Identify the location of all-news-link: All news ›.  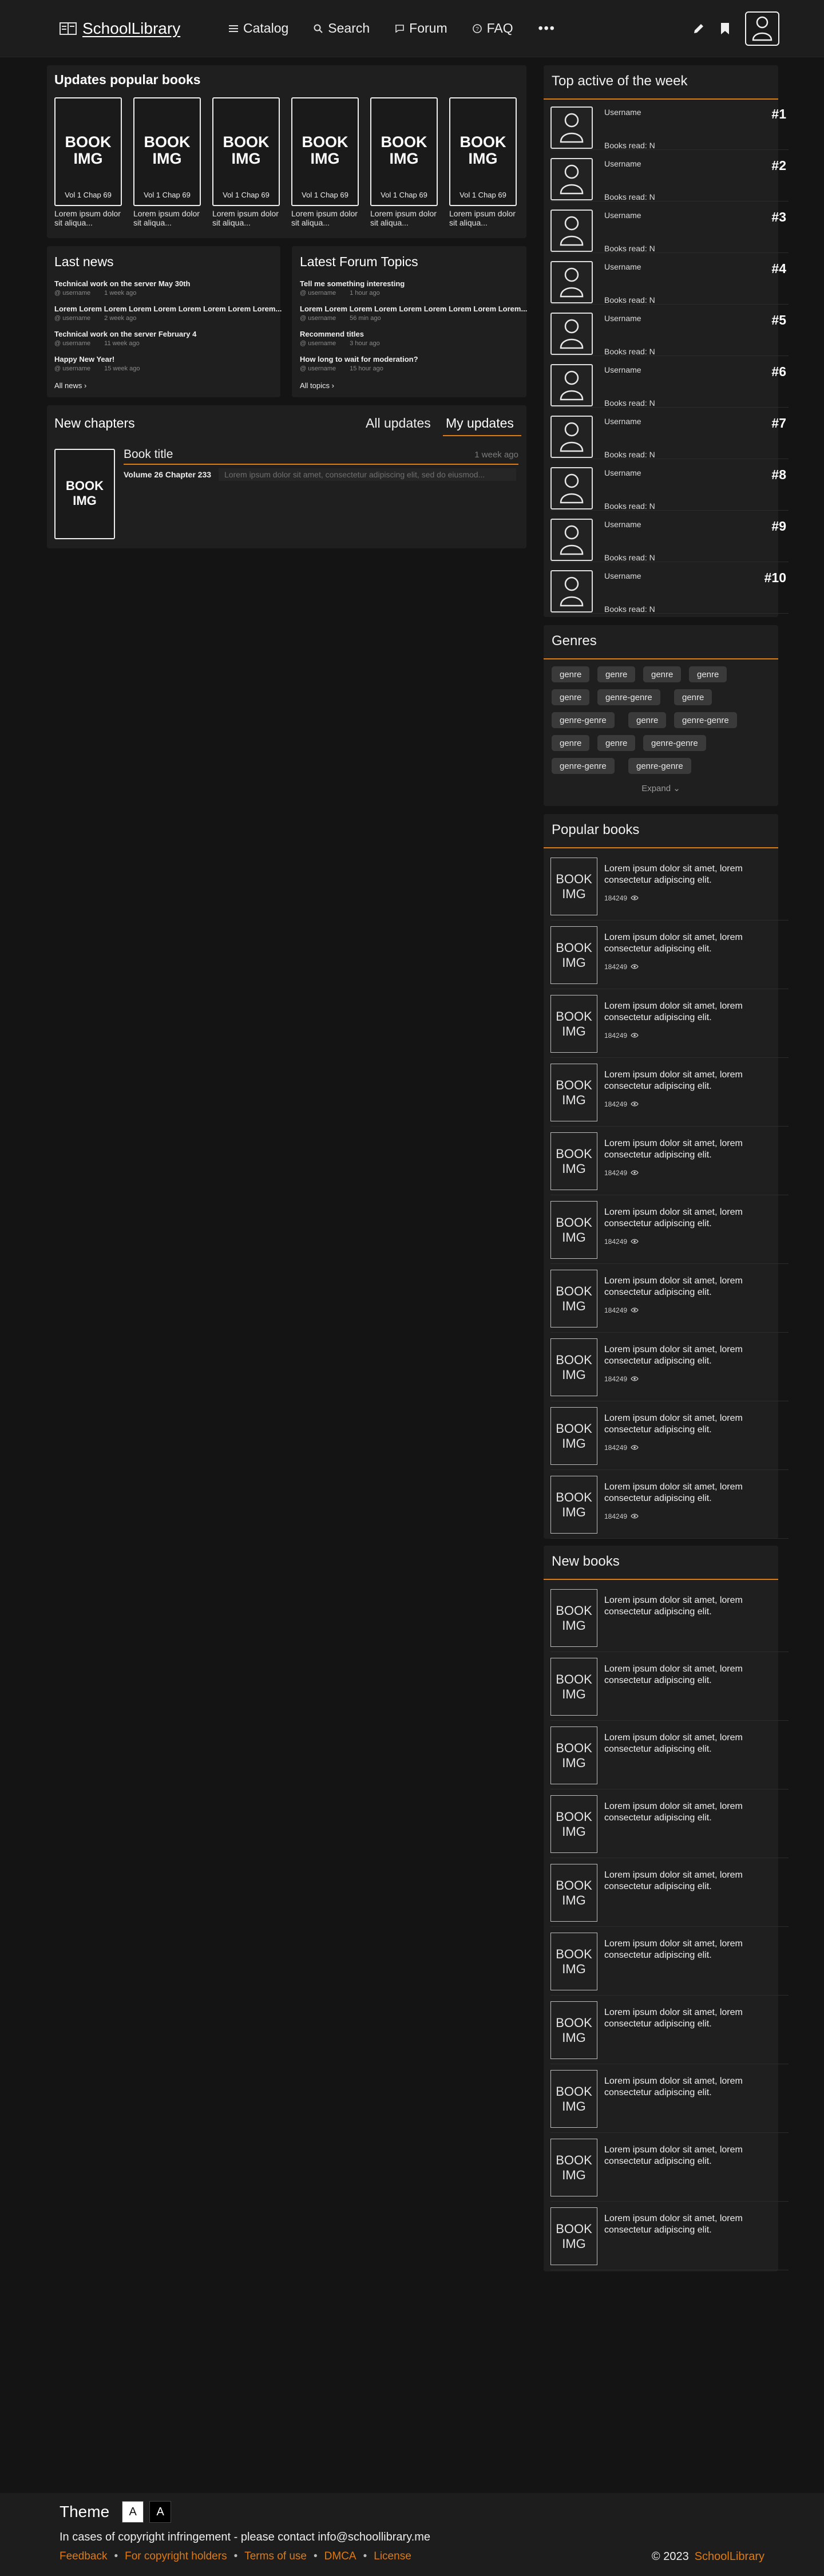
(70, 385).